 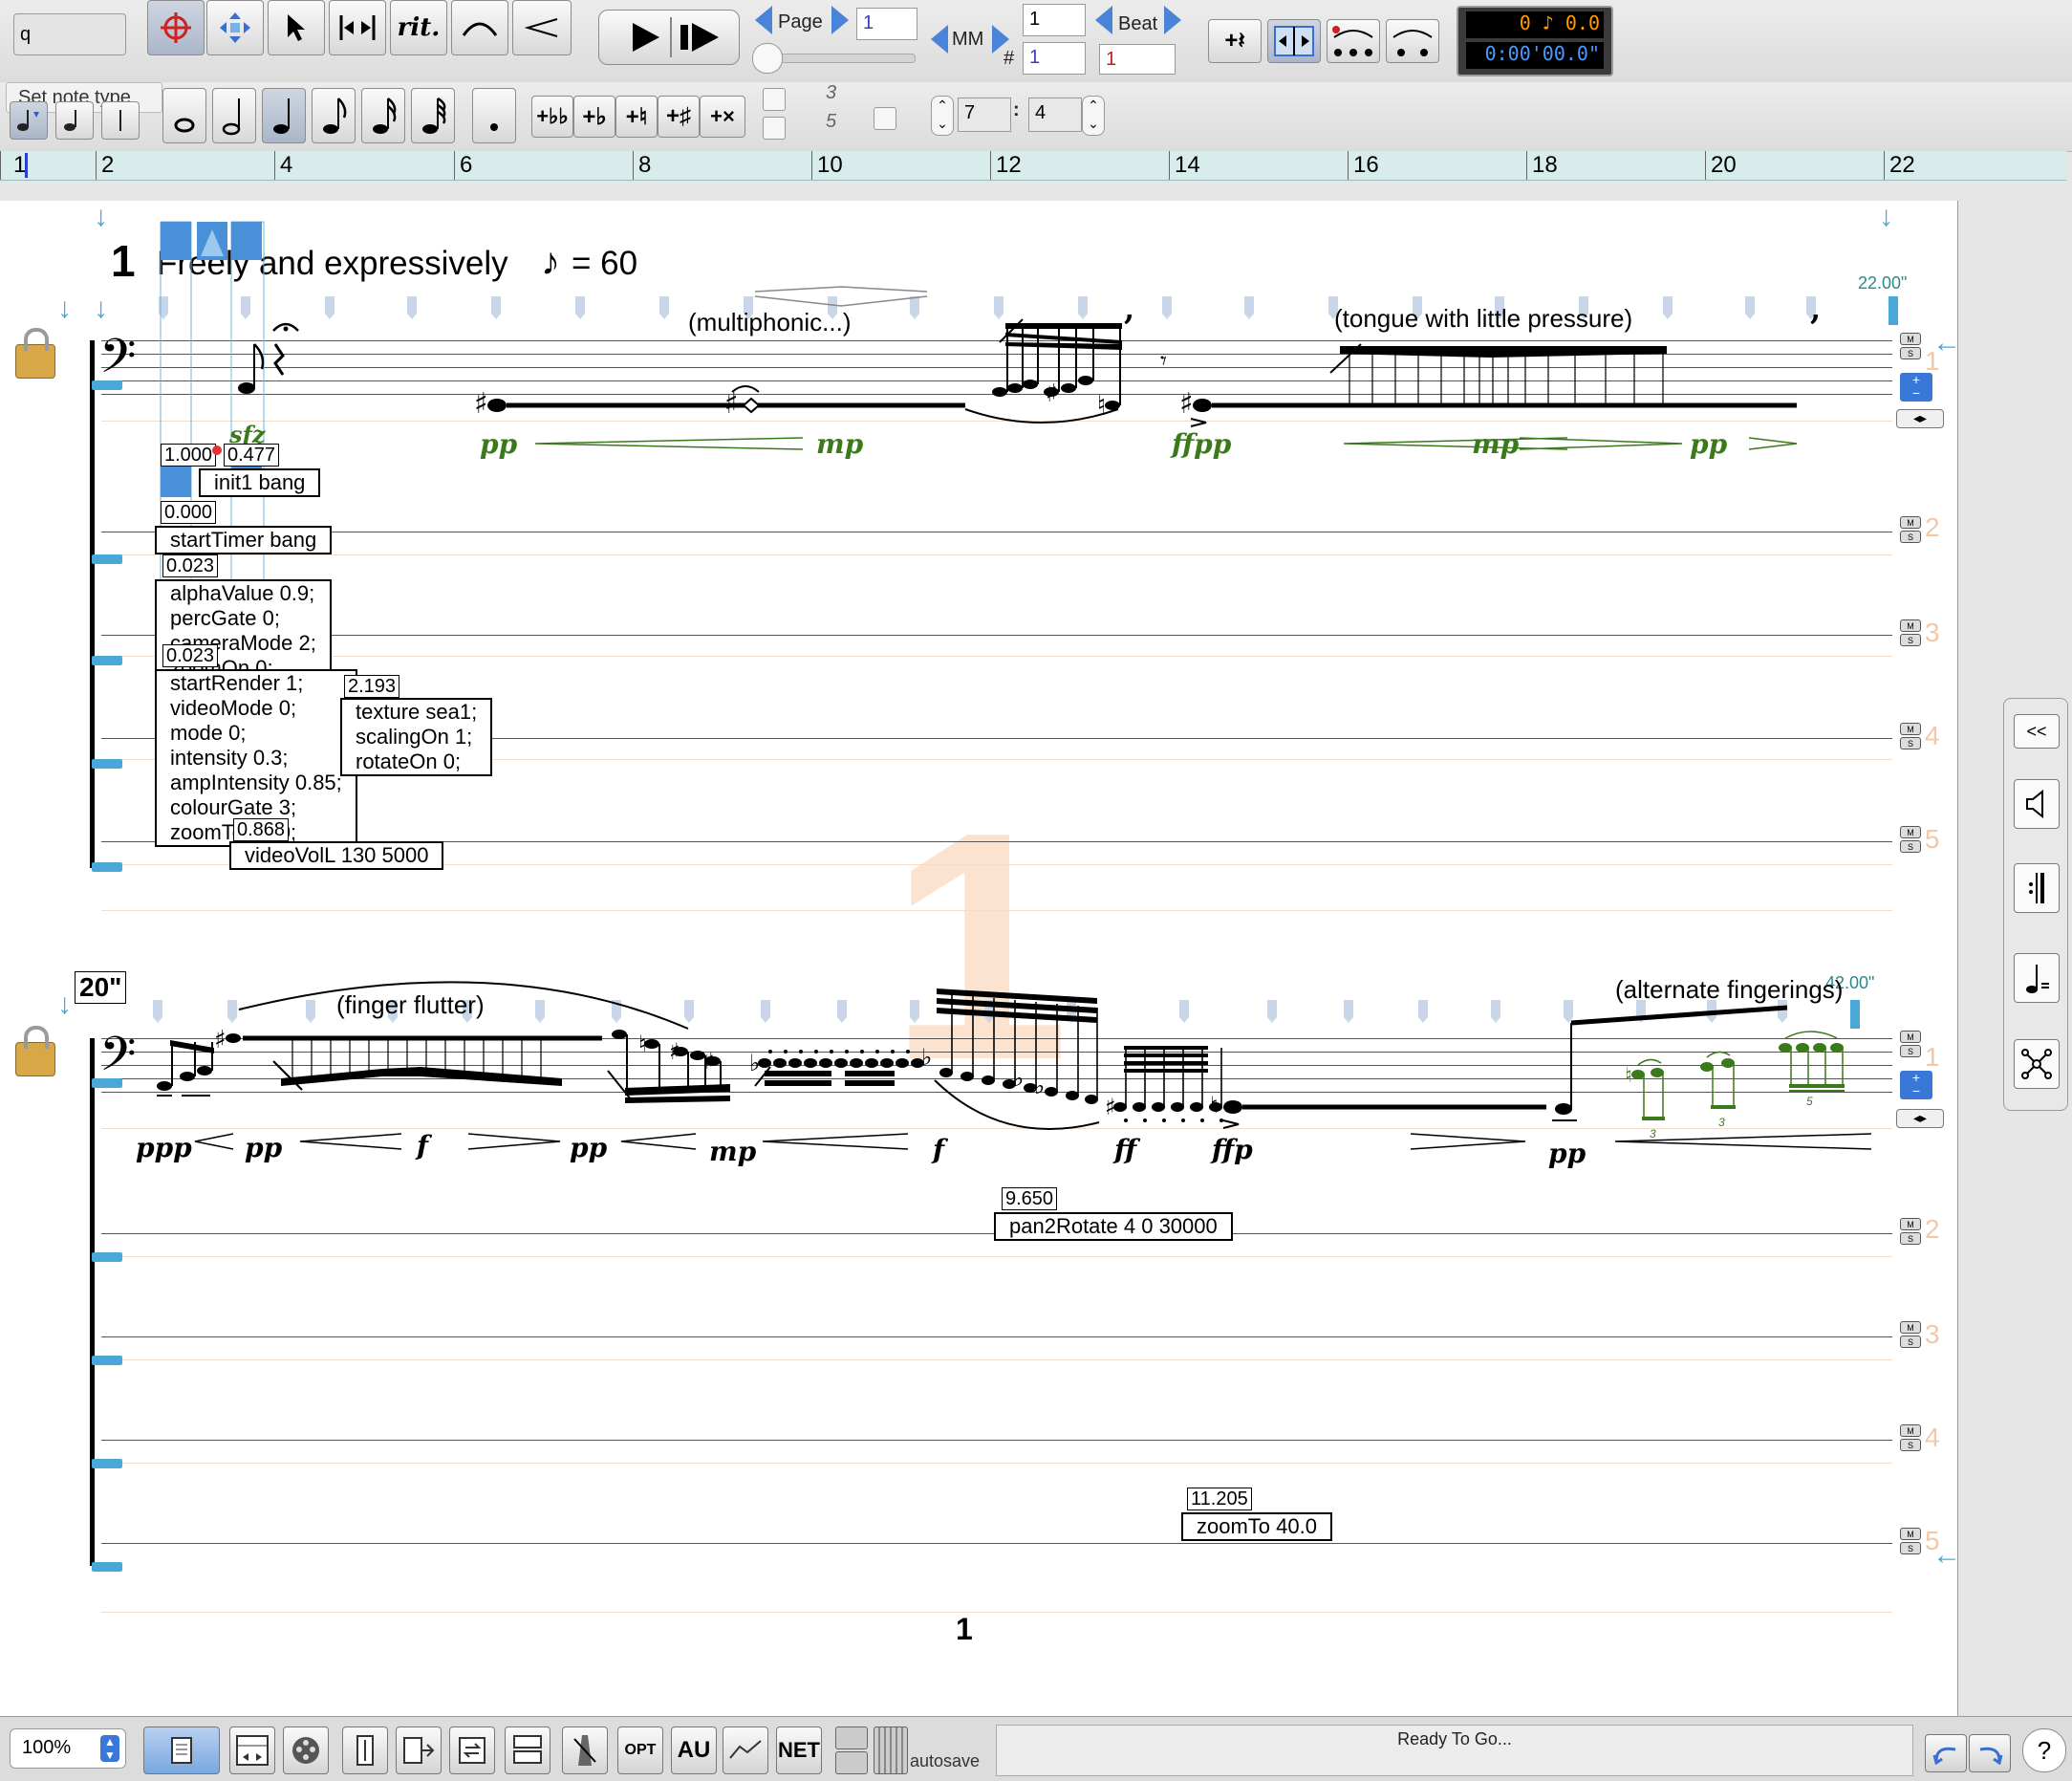 What do you see at coordinates (767, 59) in the screenshot?
I see `slider-thumb` at bounding box center [767, 59].